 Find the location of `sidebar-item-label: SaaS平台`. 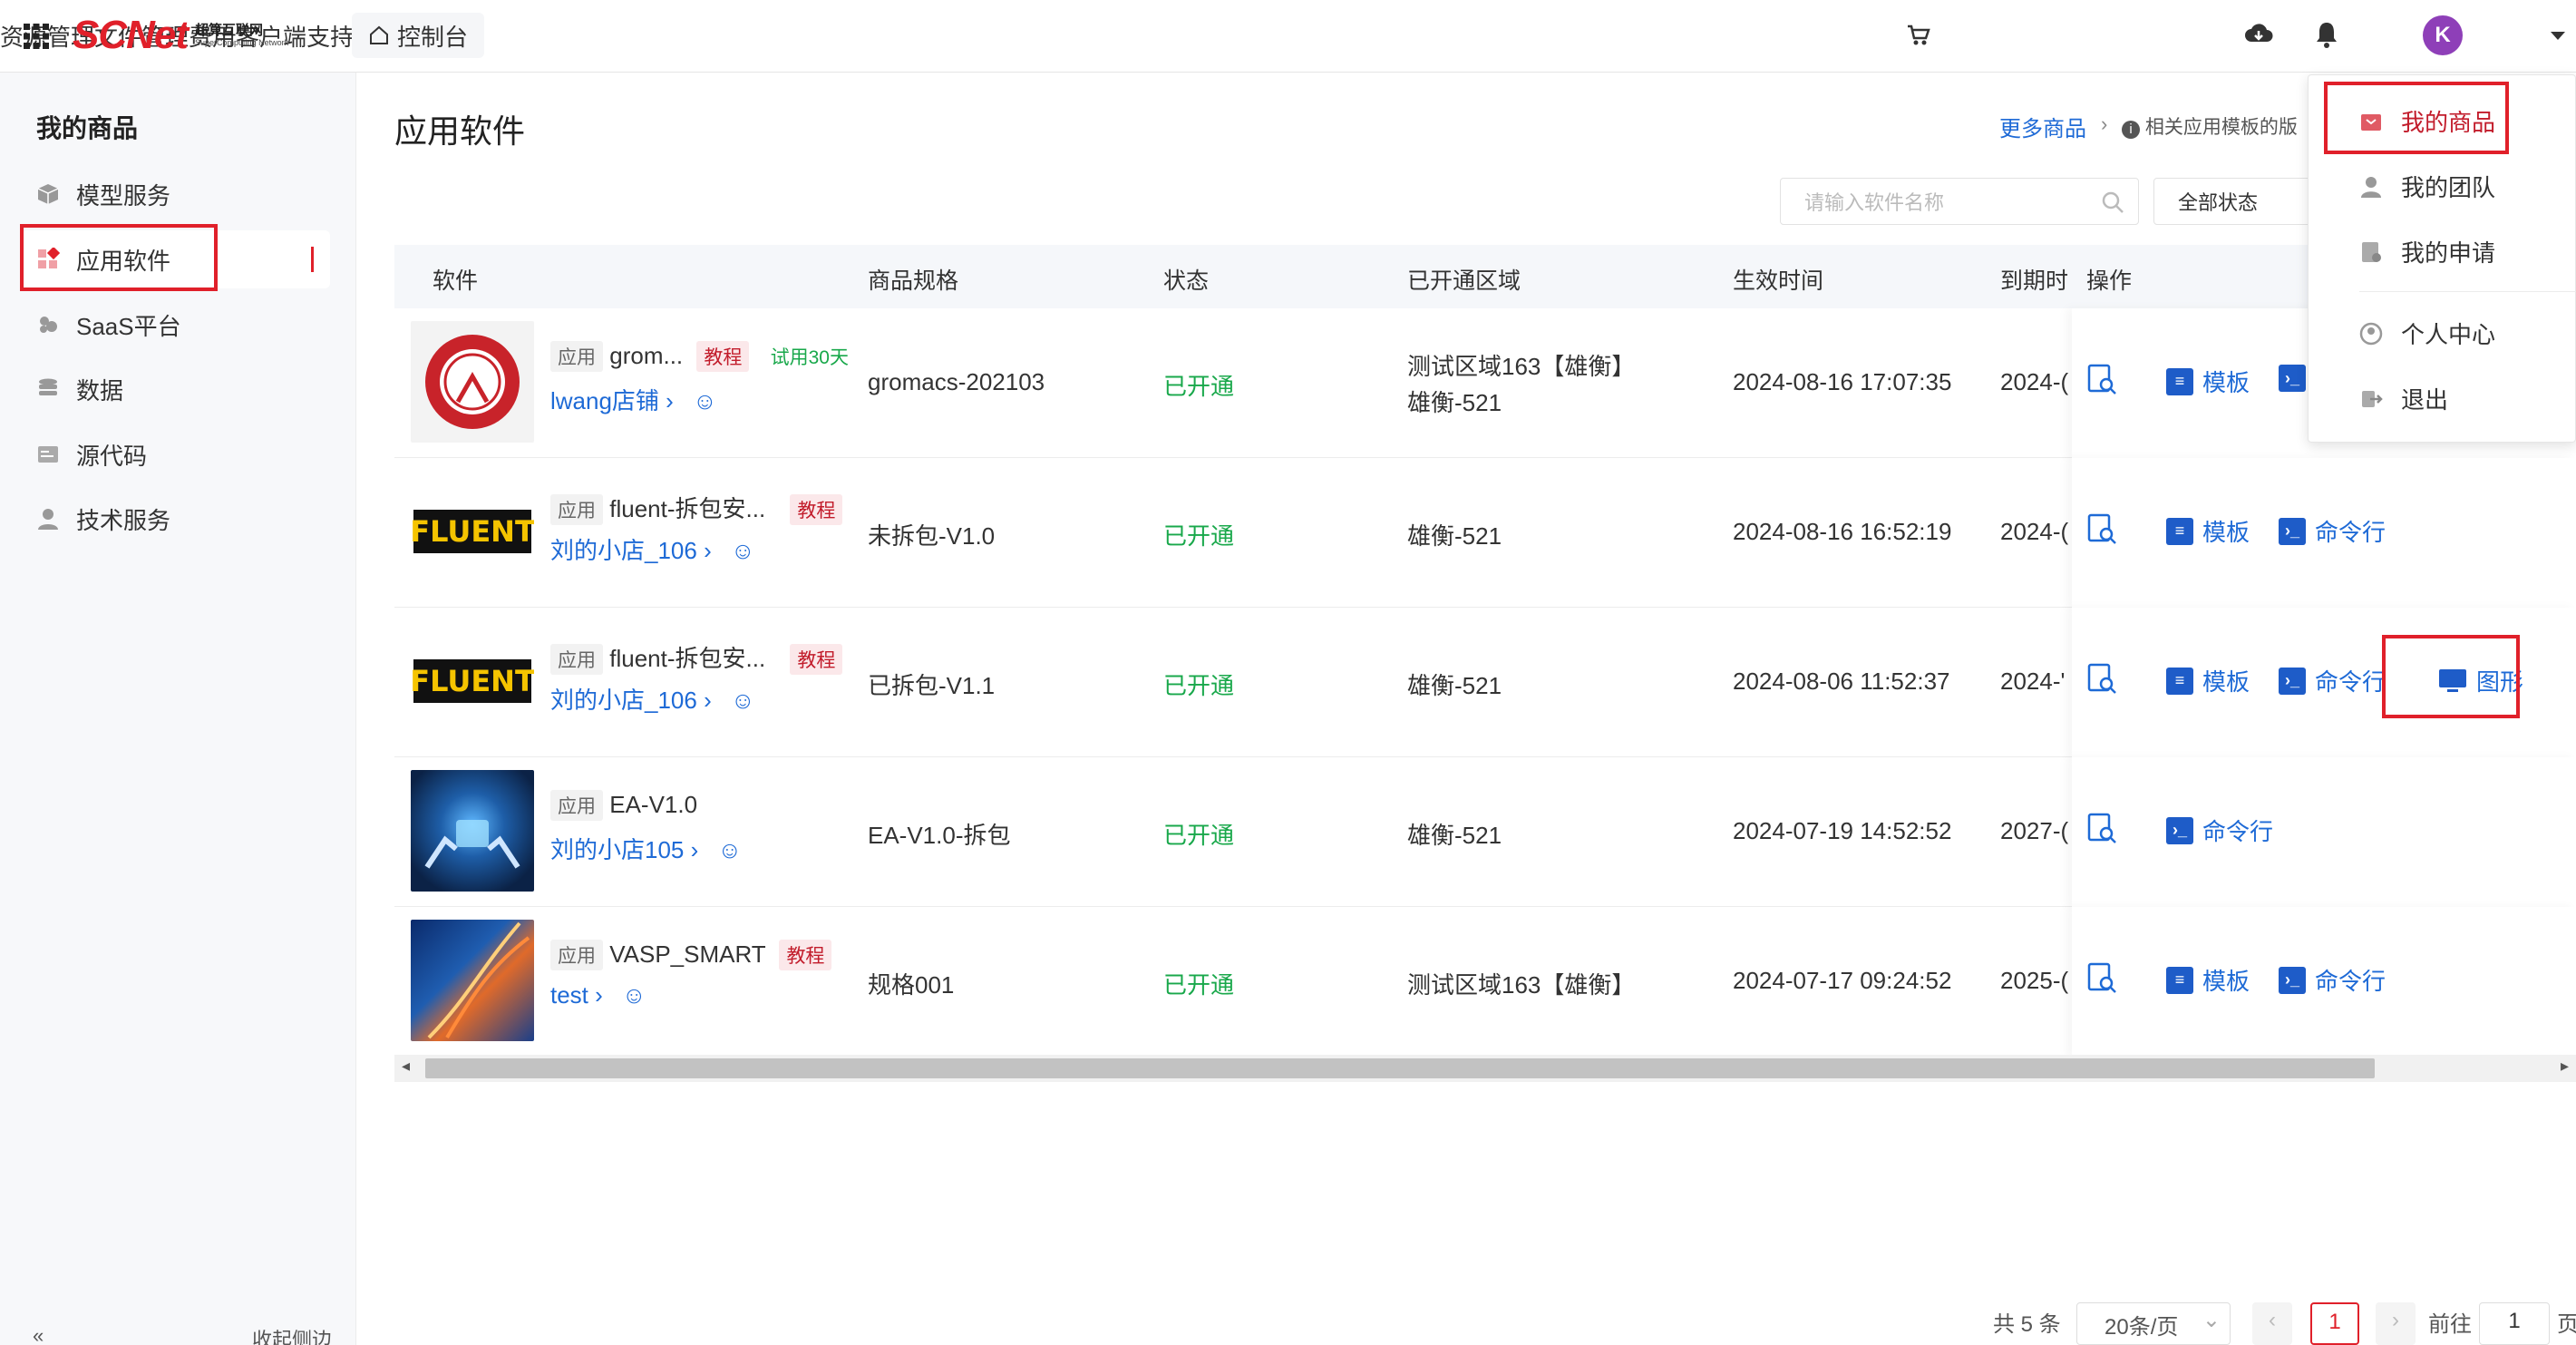

sidebar-item-label: SaaS平台 is located at coordinates (128, 326).